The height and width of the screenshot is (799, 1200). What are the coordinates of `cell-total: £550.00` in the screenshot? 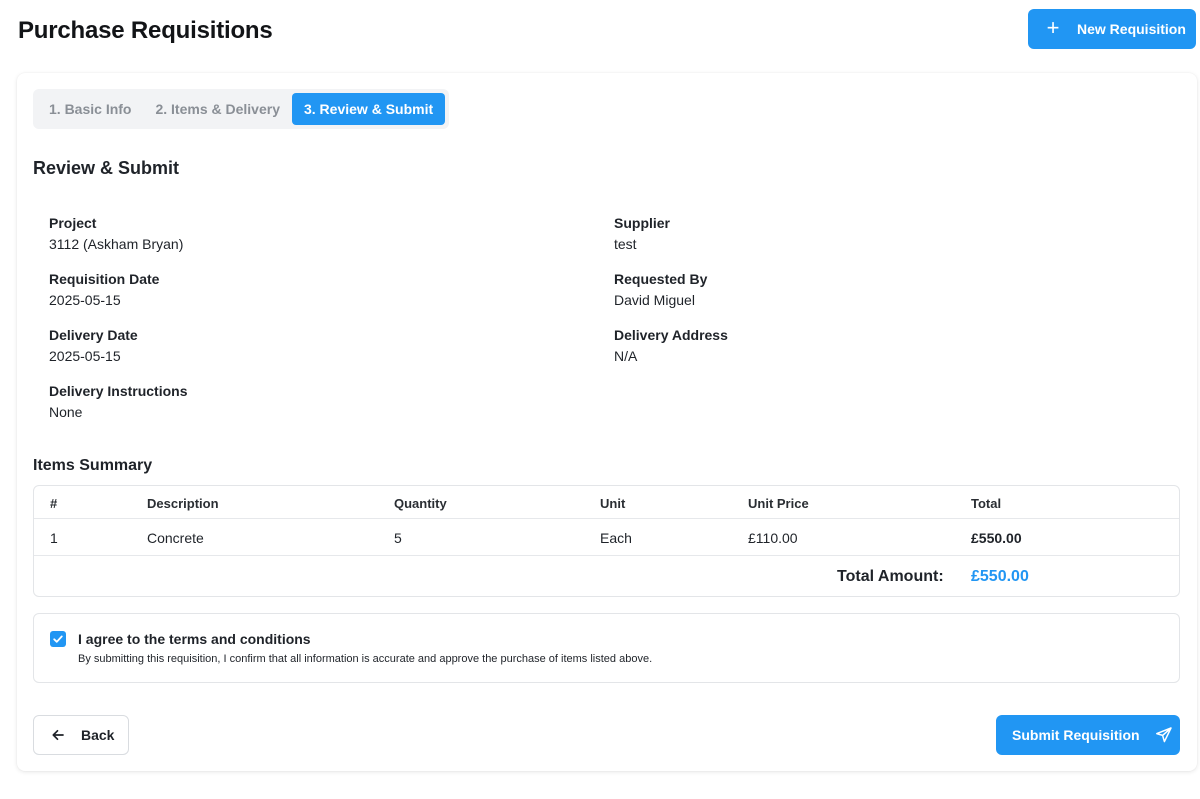 It's located at (996, 538).